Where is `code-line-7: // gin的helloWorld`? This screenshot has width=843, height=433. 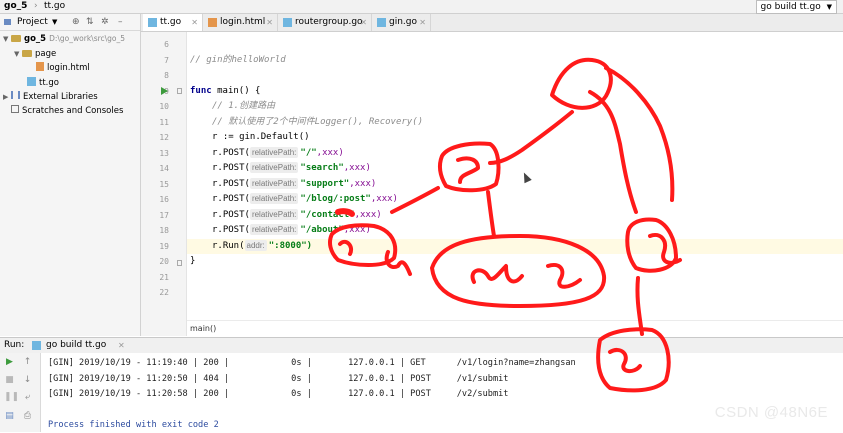
code-line-7: // gin的helloWorld is located at coordinates (238, 60).